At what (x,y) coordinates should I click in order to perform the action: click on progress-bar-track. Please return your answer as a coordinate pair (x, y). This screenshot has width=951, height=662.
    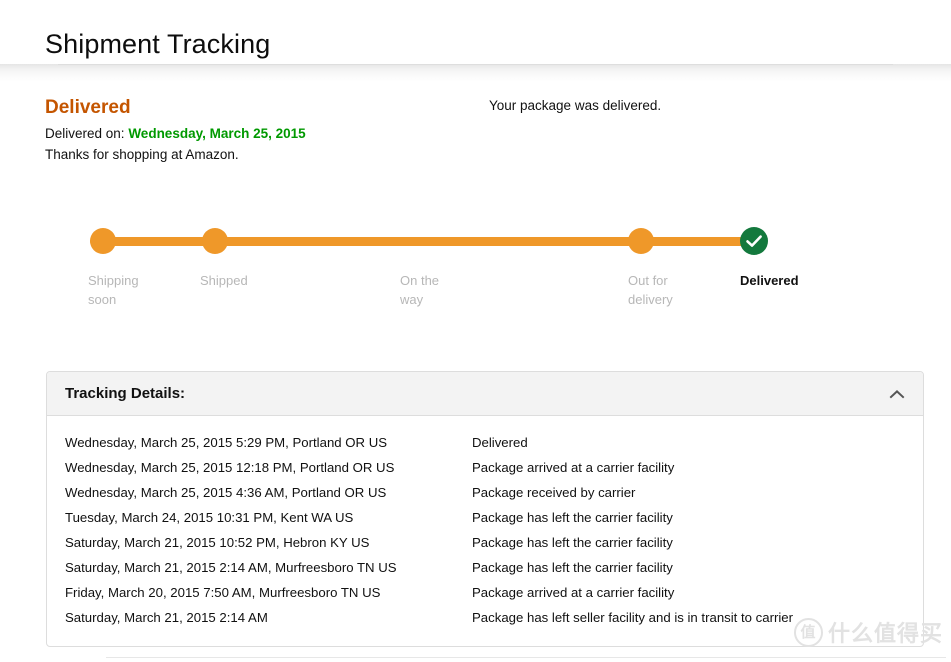
    Looking at the image, I should click on (426, 241).